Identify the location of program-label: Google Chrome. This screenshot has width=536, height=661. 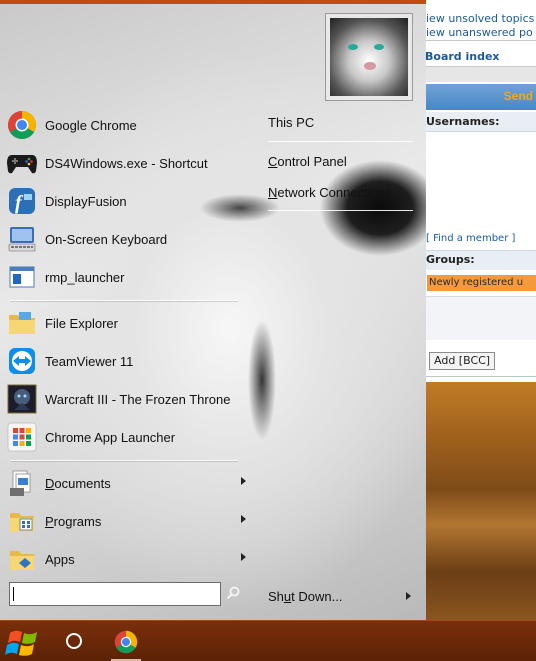
(91, 125).